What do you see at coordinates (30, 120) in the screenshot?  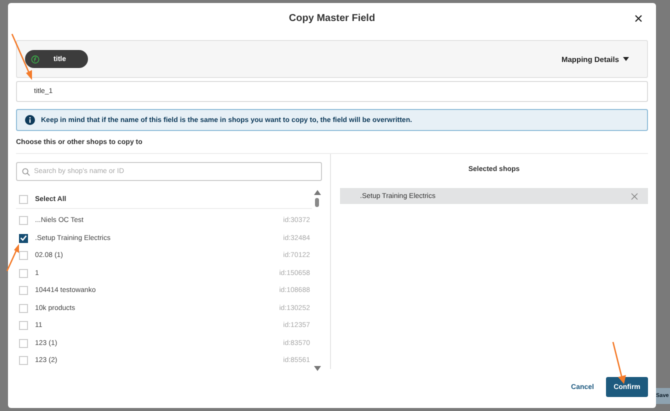 I see `info-icon` at bounding box center [30, 120].